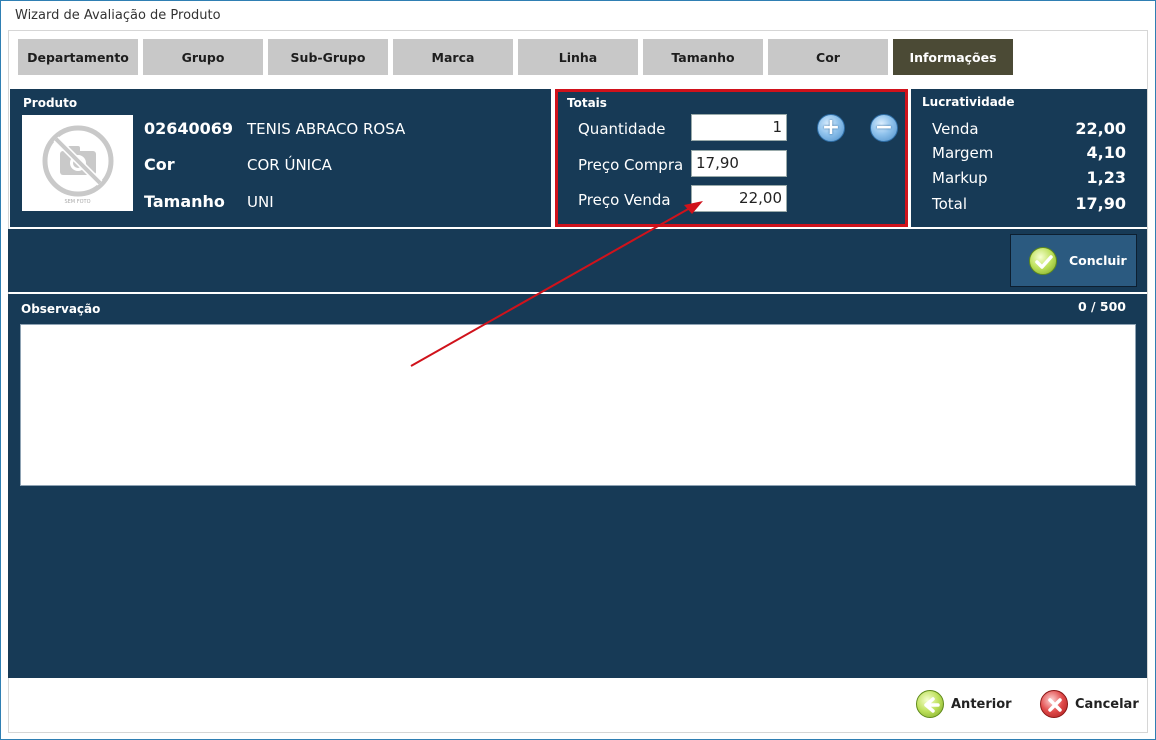 The height and width of the screenshot is (740, 1156). I want to click on anterior-button: Anterior, so click(966, 705).